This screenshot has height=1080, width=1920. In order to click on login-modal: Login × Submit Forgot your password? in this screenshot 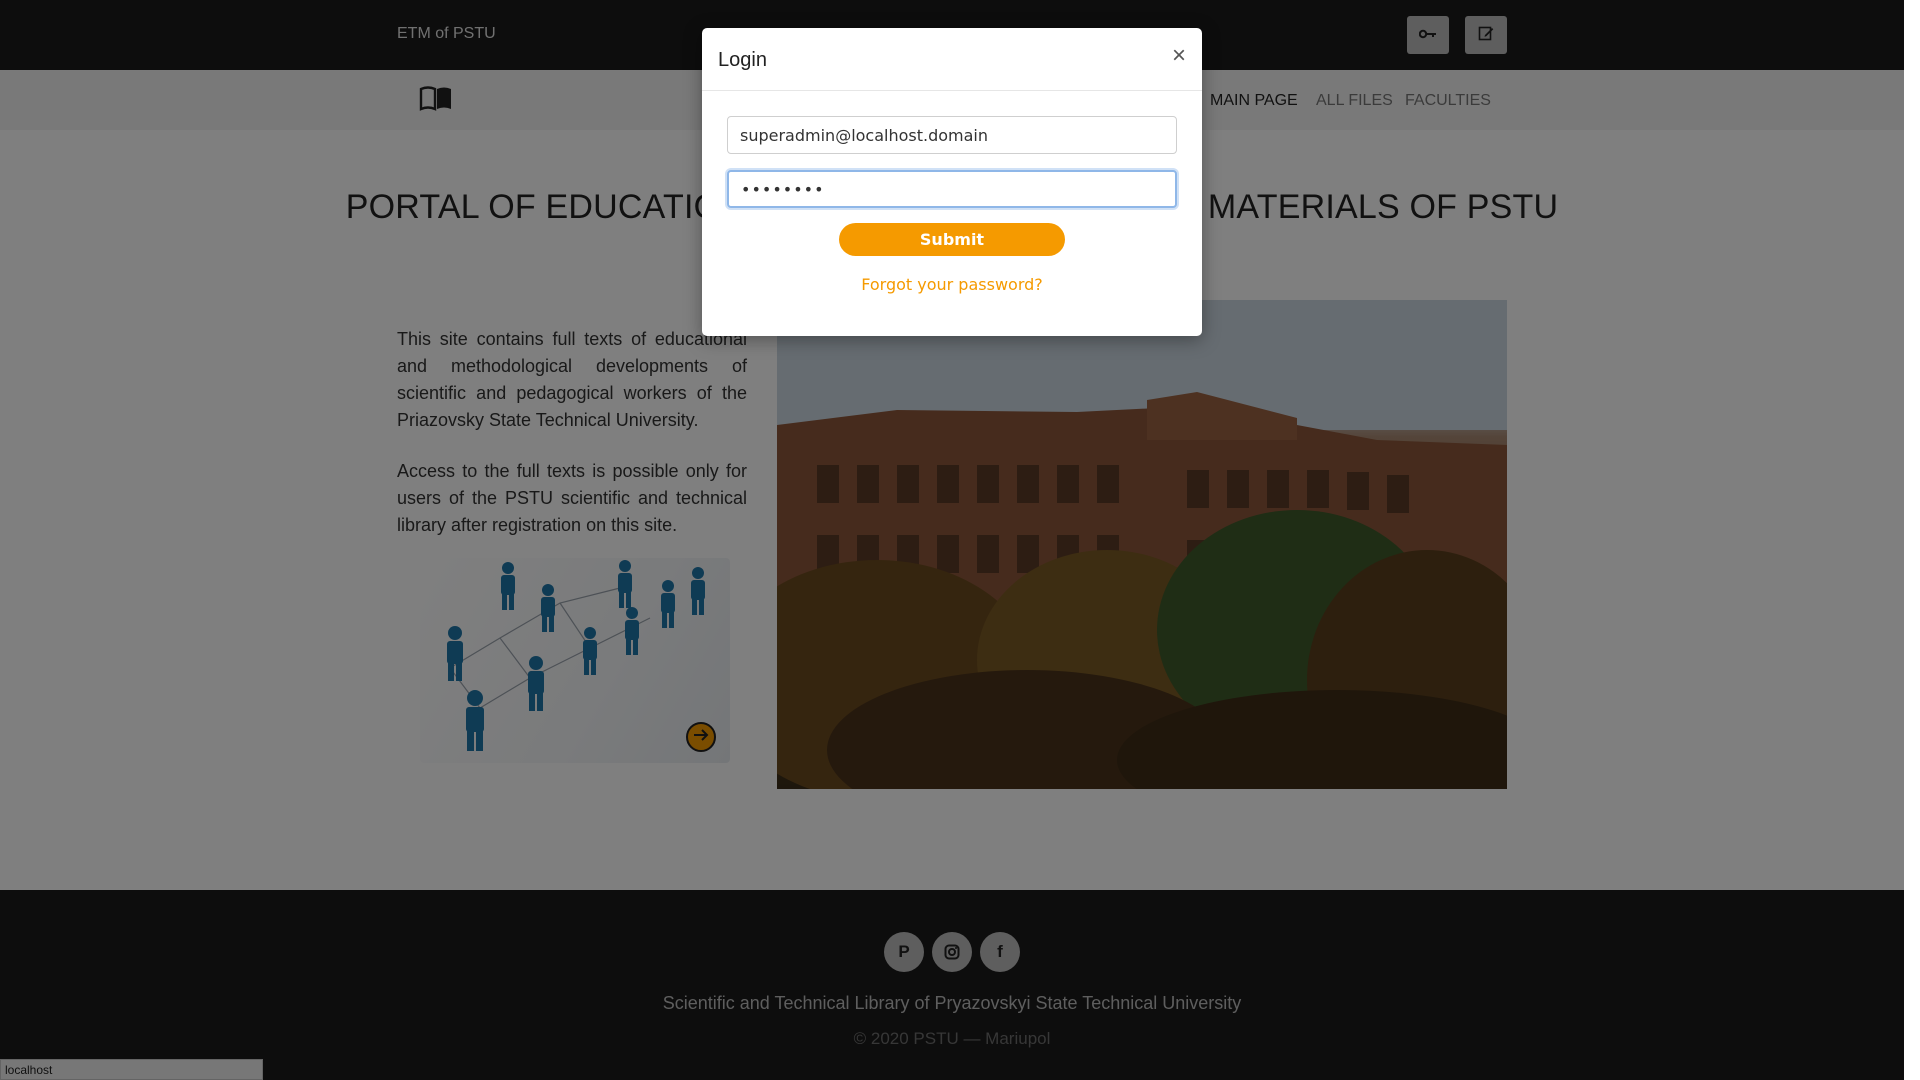, I will do `click(952, 182)`.